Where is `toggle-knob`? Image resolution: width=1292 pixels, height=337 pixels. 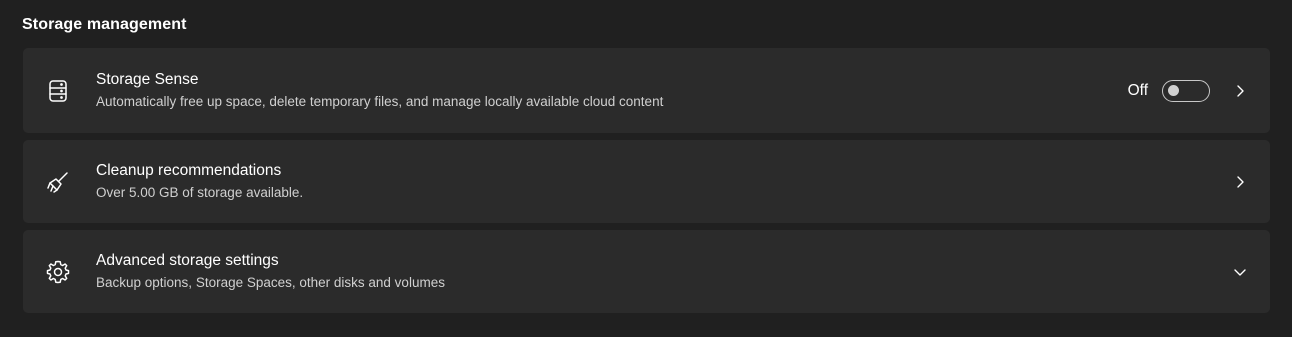
toggle-knob is located at coordinates (1173, 90).